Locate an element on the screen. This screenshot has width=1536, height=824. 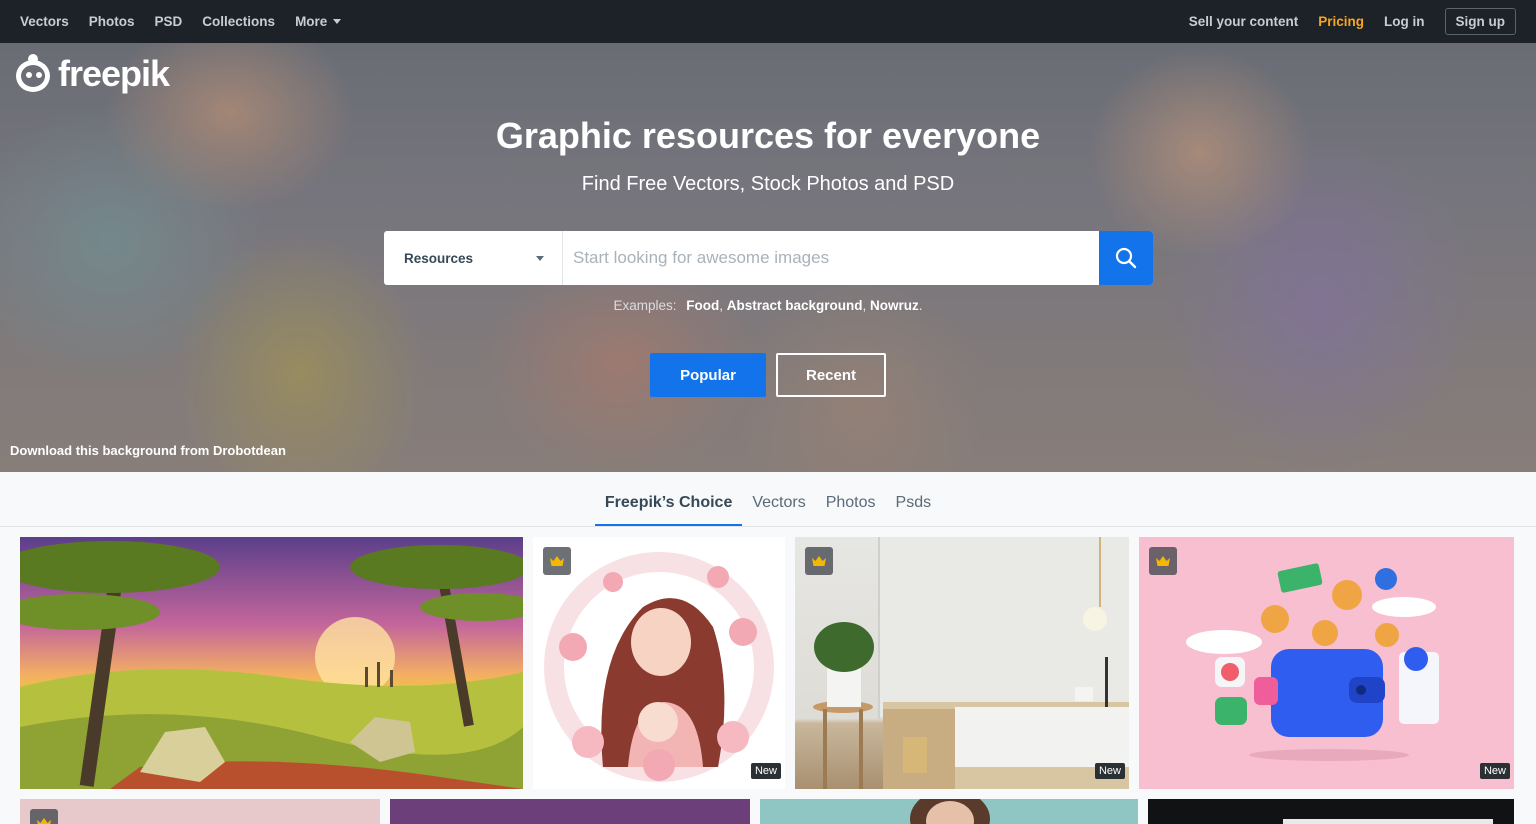
search-input is located at coordinates (831, 258).